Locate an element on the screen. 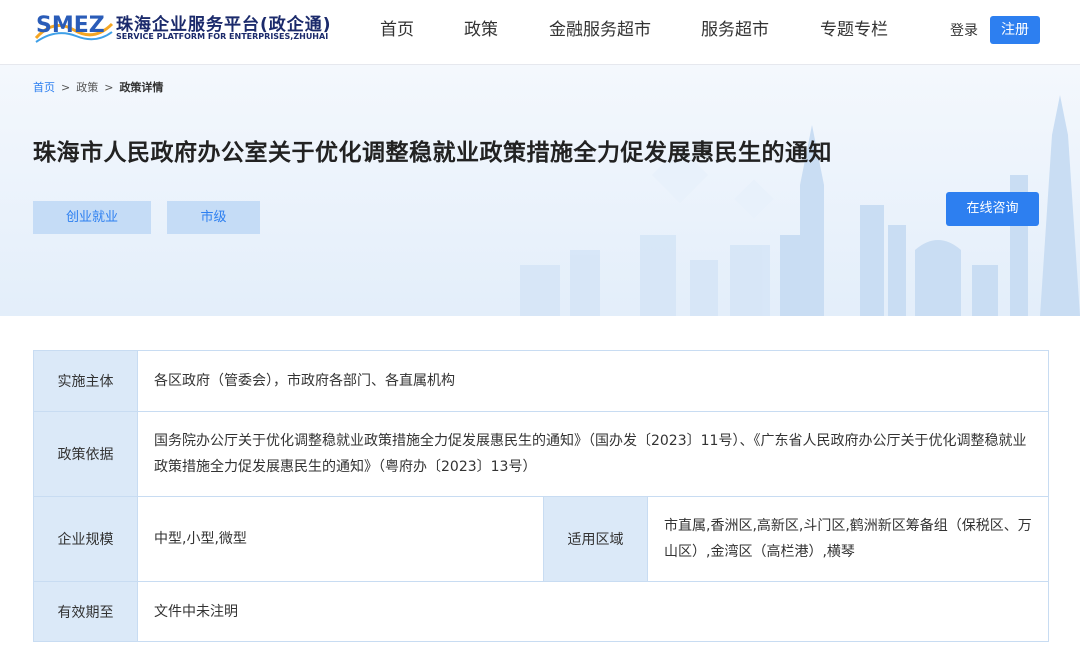  policy-title: 珠海市人民政府办公室关于优化调整稳就业政策措施全力促发展惠民生的通知 is located at coordinates (432, 153).